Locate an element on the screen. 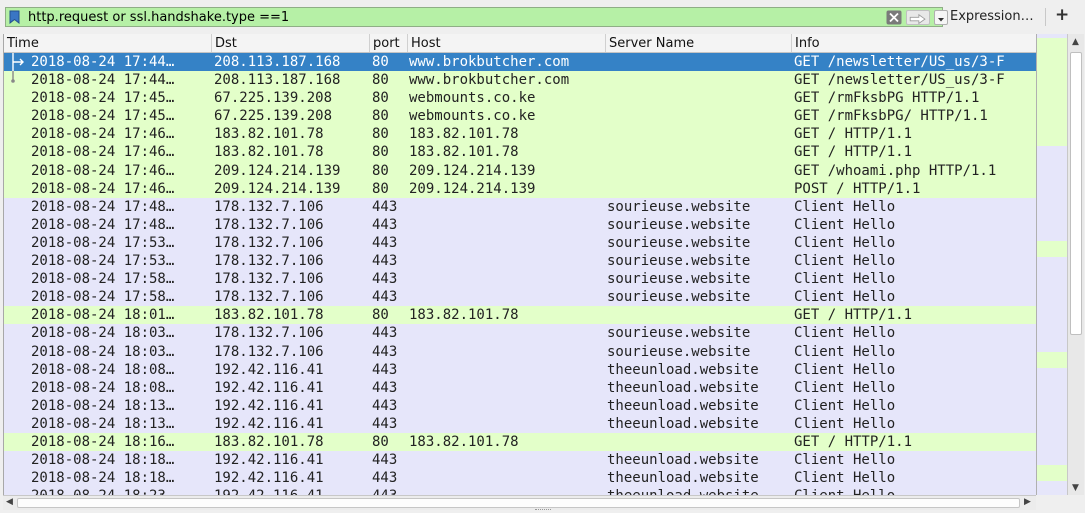 The image size is (1085, 513). vertical-scroll-thumb is located at coordinates (1076, 193).